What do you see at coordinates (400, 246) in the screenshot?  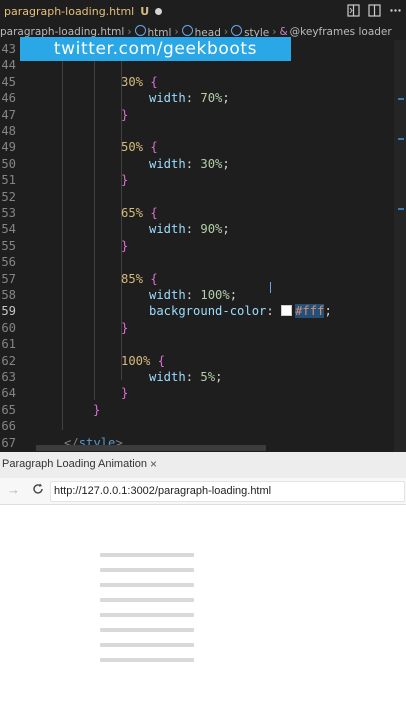 I see `editor-scrollbar` at bounding box center [400, 246].